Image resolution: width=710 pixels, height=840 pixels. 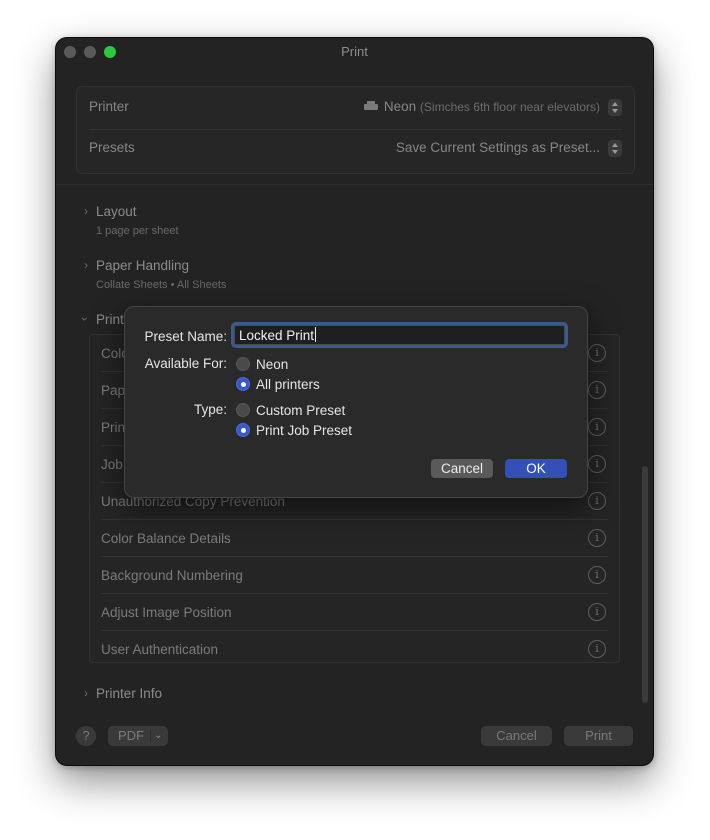 What do you see at coordinates (210, 409) in the screenshot?
I see `type-label: Type:` at bounding box center [210, 409].